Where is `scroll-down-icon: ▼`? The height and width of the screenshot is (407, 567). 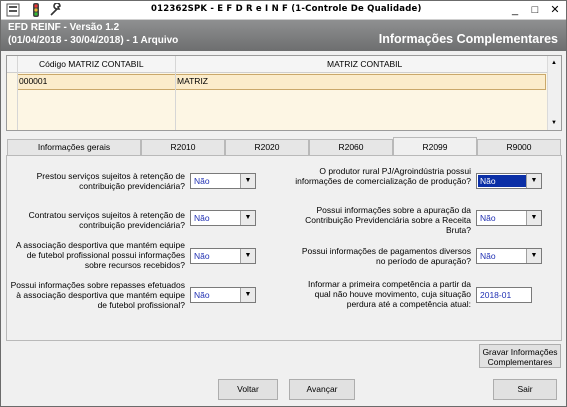 scroll-down-icon: ▼ is located at coordinates (554, 123).